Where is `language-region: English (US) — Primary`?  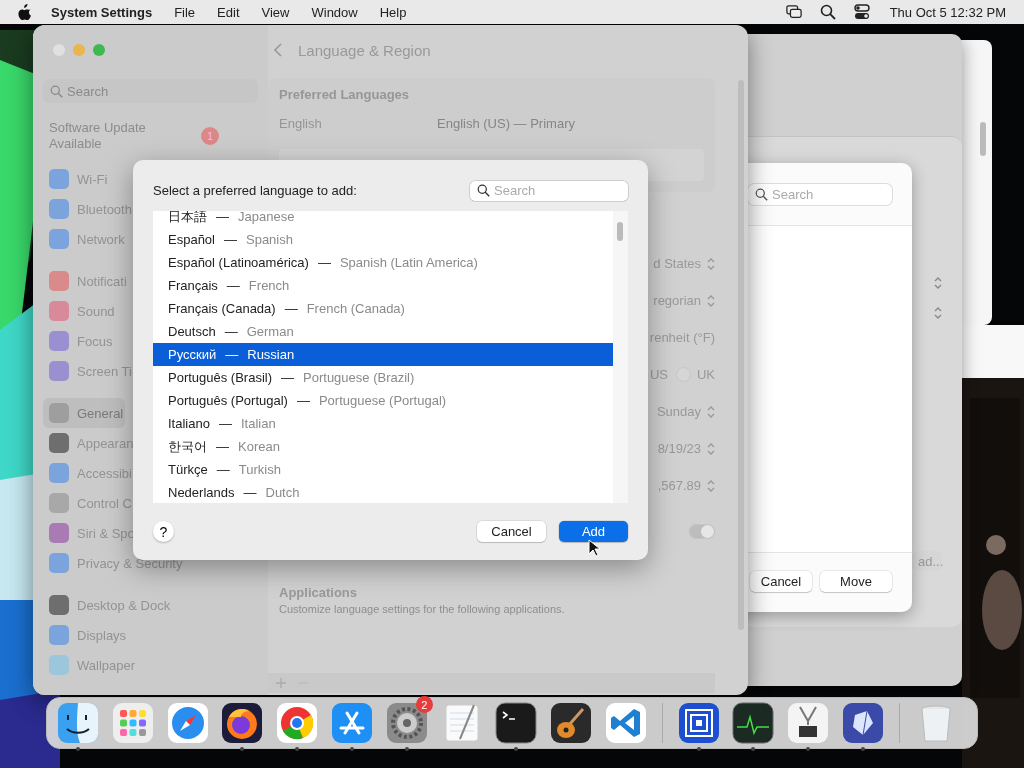 language-region: English (US) — Primary is located at coordinates (506, 123).